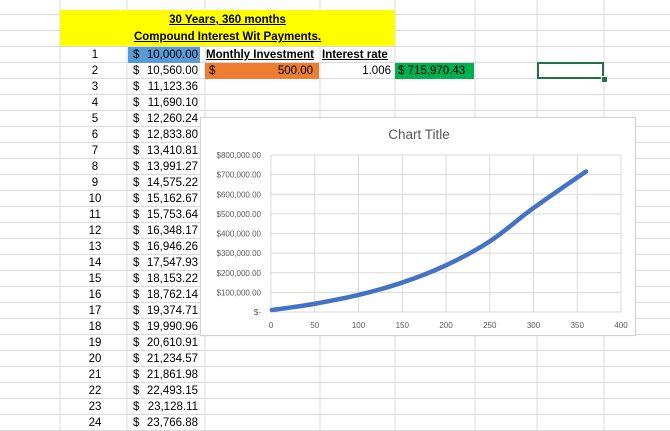 The image size is (670, 431). What do you see at coordinates (227, 20) in the screenshot?
I see `sheet-title: 30 Years, 360 months` at bounding box center [227, 20].